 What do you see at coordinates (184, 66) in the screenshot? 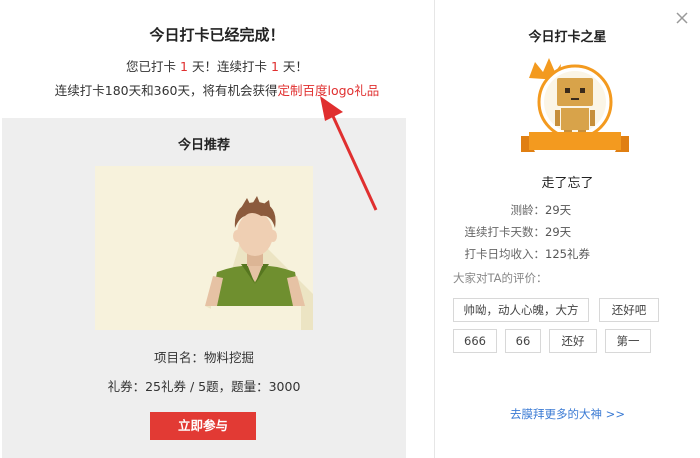
I see `checkin-count: 1` at bounding box center [184, 66].